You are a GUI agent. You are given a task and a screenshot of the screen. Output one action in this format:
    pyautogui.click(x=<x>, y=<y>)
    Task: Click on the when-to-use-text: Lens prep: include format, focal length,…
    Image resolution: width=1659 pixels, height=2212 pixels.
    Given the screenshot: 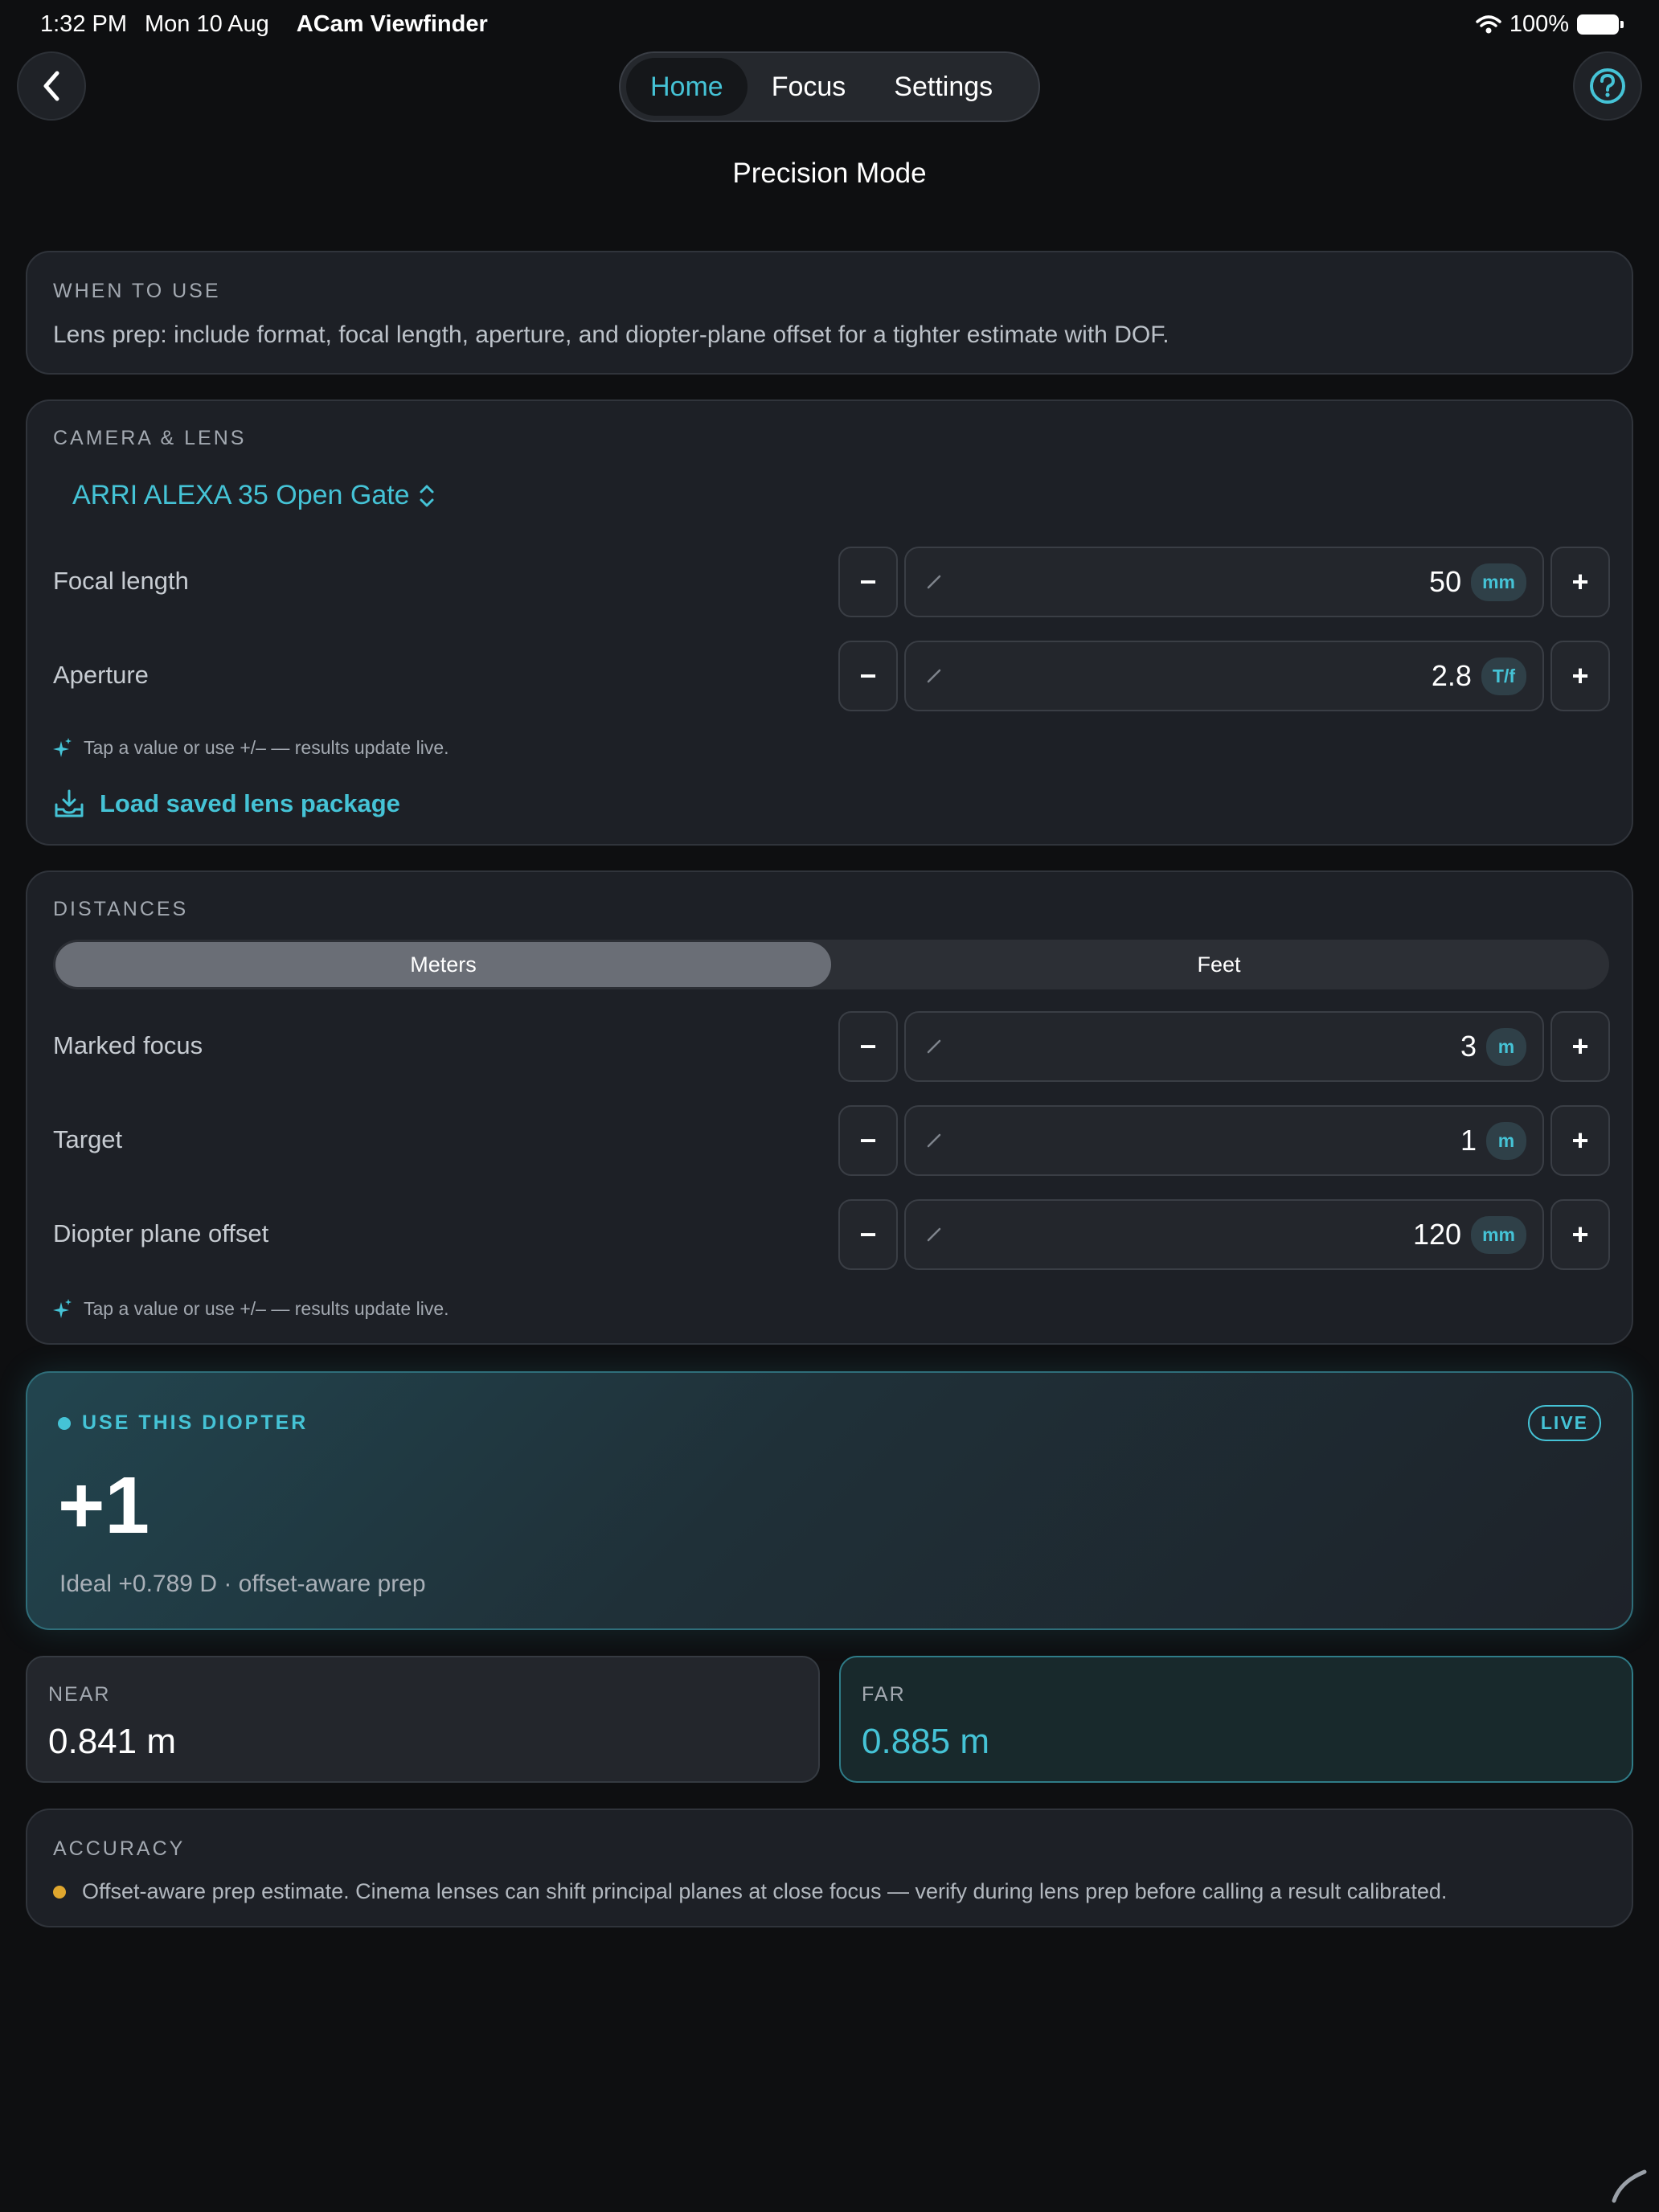 What is the action you would take?
    pyautogui.click(x=611, y=335)
    